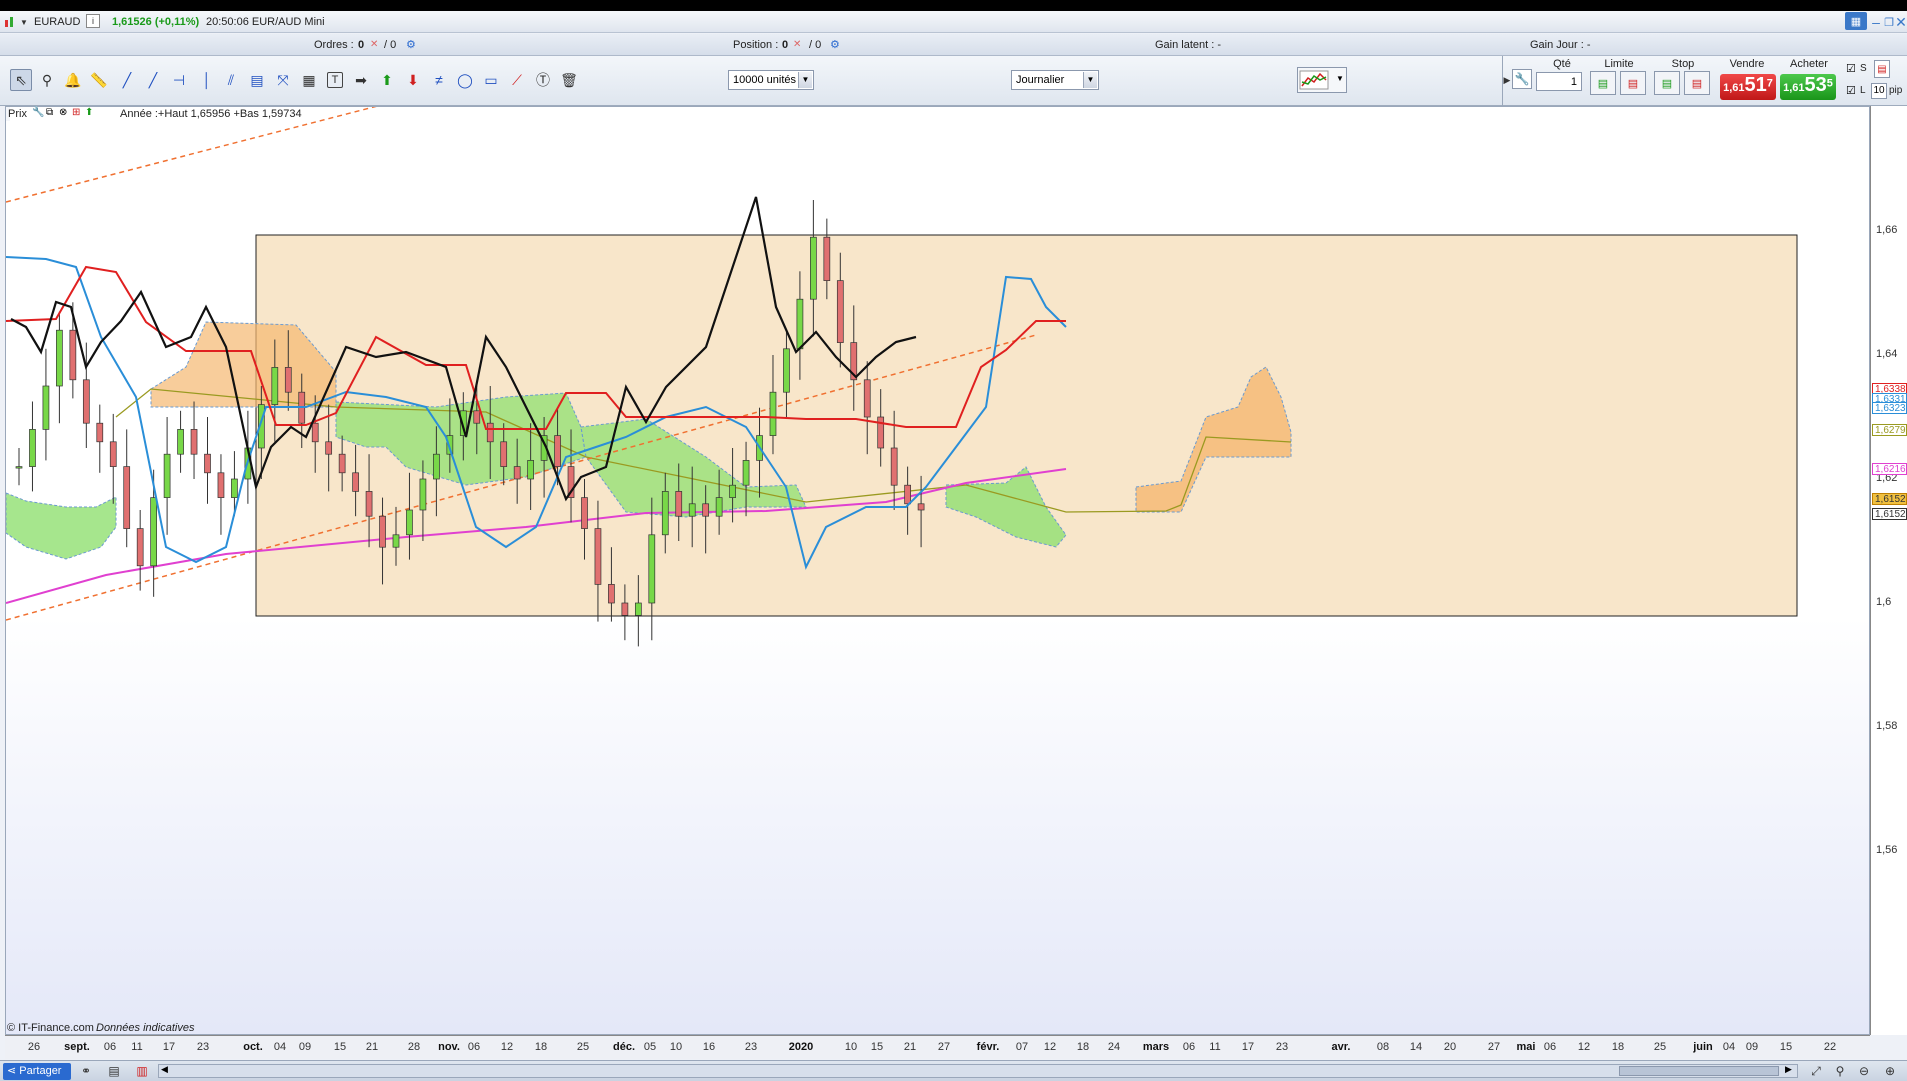 This screenshot has width=1907, height=1081. Describe the element at coordinates (77, 1047) in the screenshot. I see `time-tick: sept.` at that location.